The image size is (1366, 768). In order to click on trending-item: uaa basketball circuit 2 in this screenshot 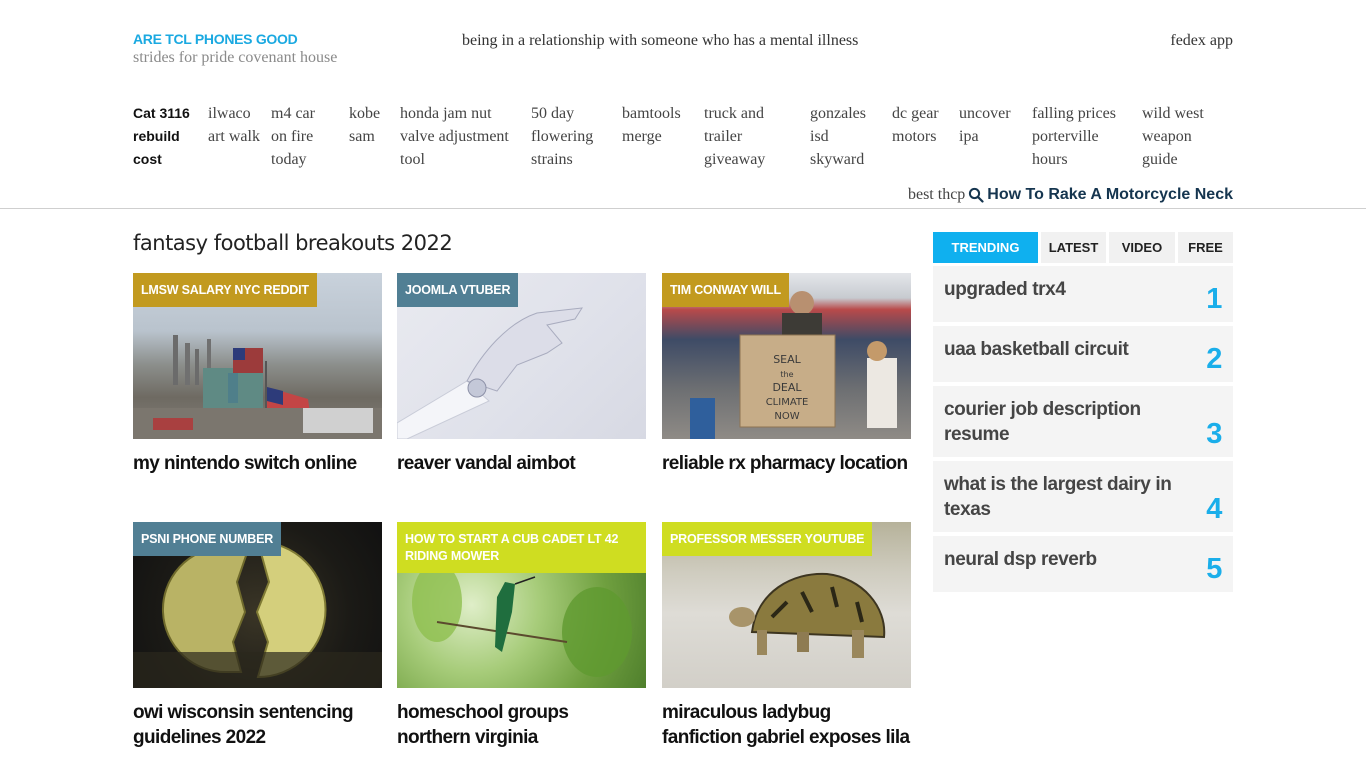, I will do `click(1083, 354)`.